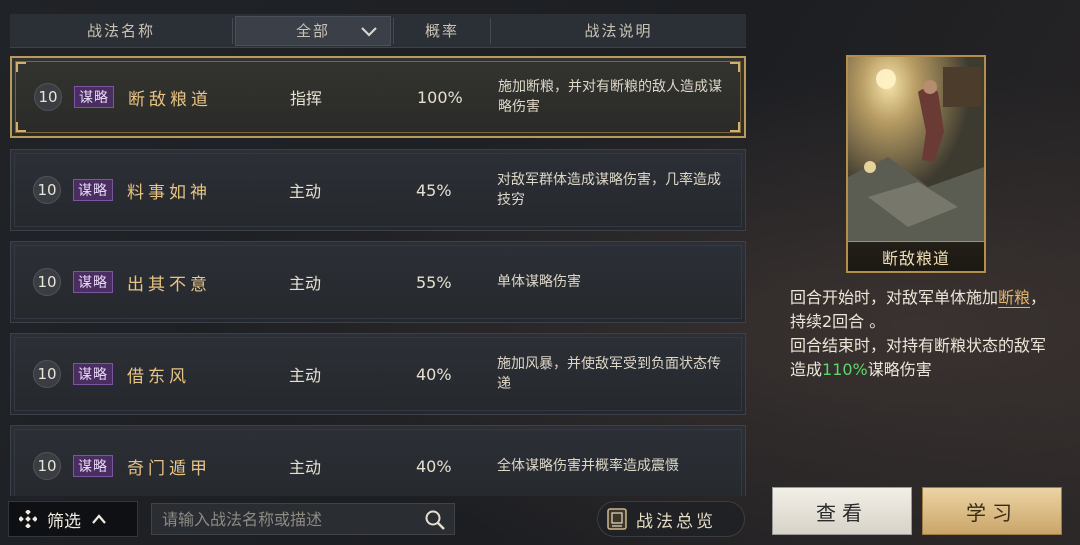  What do you see at coordinates (369, 31) in the screenshot?
I see `chevron-down-icon` at bounding box center [369, 31].